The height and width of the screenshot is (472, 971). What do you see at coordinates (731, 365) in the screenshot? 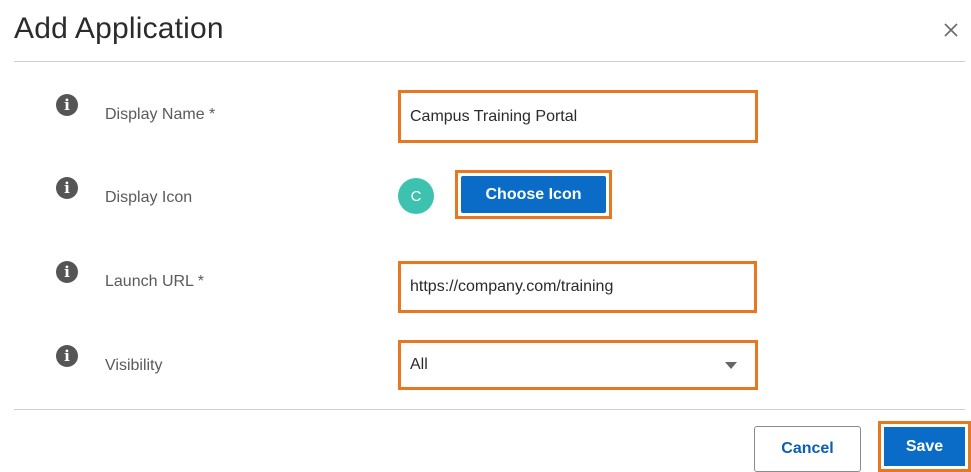
I see `chevron-down-icon` at bounding box center [731, 365].